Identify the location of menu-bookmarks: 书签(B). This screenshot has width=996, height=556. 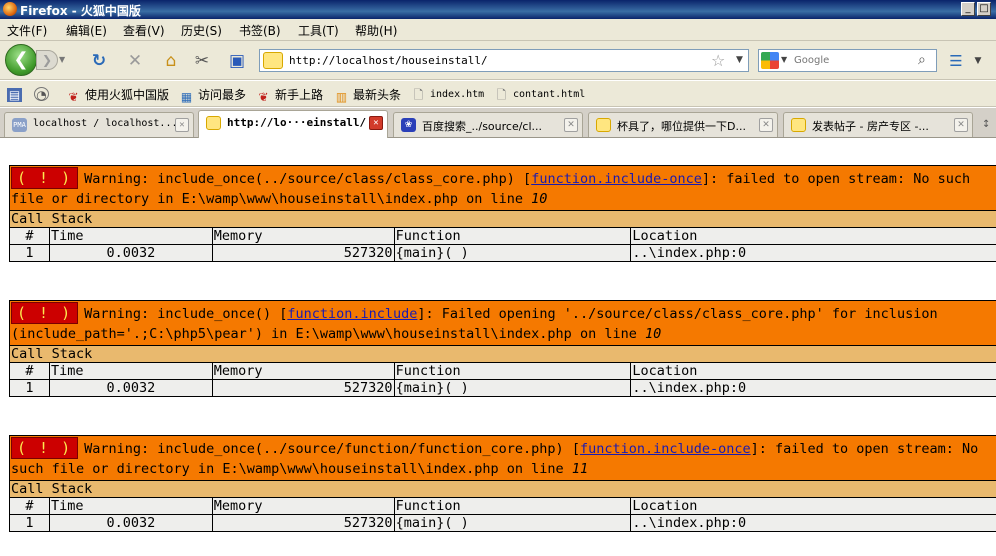
(260, 30).